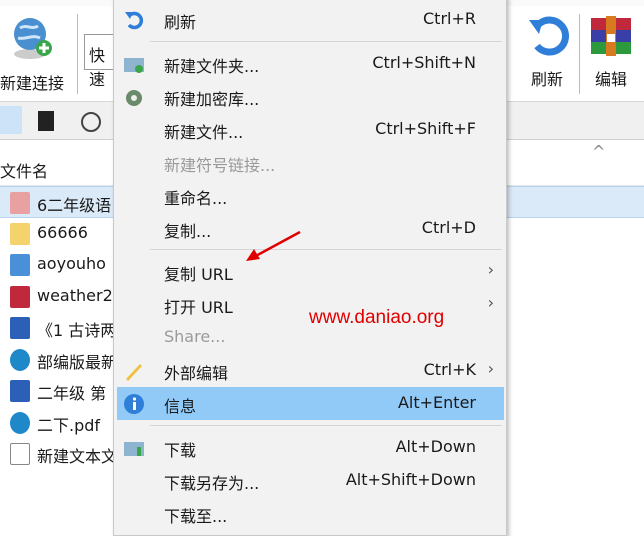 The width and height of the screenshot is (644, 536). I want to click on menu-item: 复制... Ctrl+D, so click(310, 228).